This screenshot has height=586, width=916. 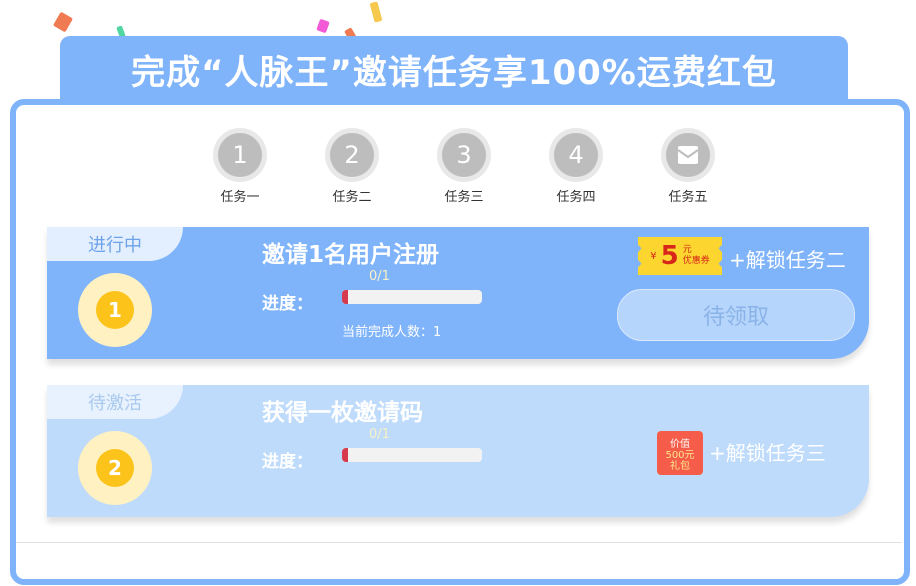 I want to click on gift-package-icon: 价值 500元 礼包, so click(x=680, y=453).